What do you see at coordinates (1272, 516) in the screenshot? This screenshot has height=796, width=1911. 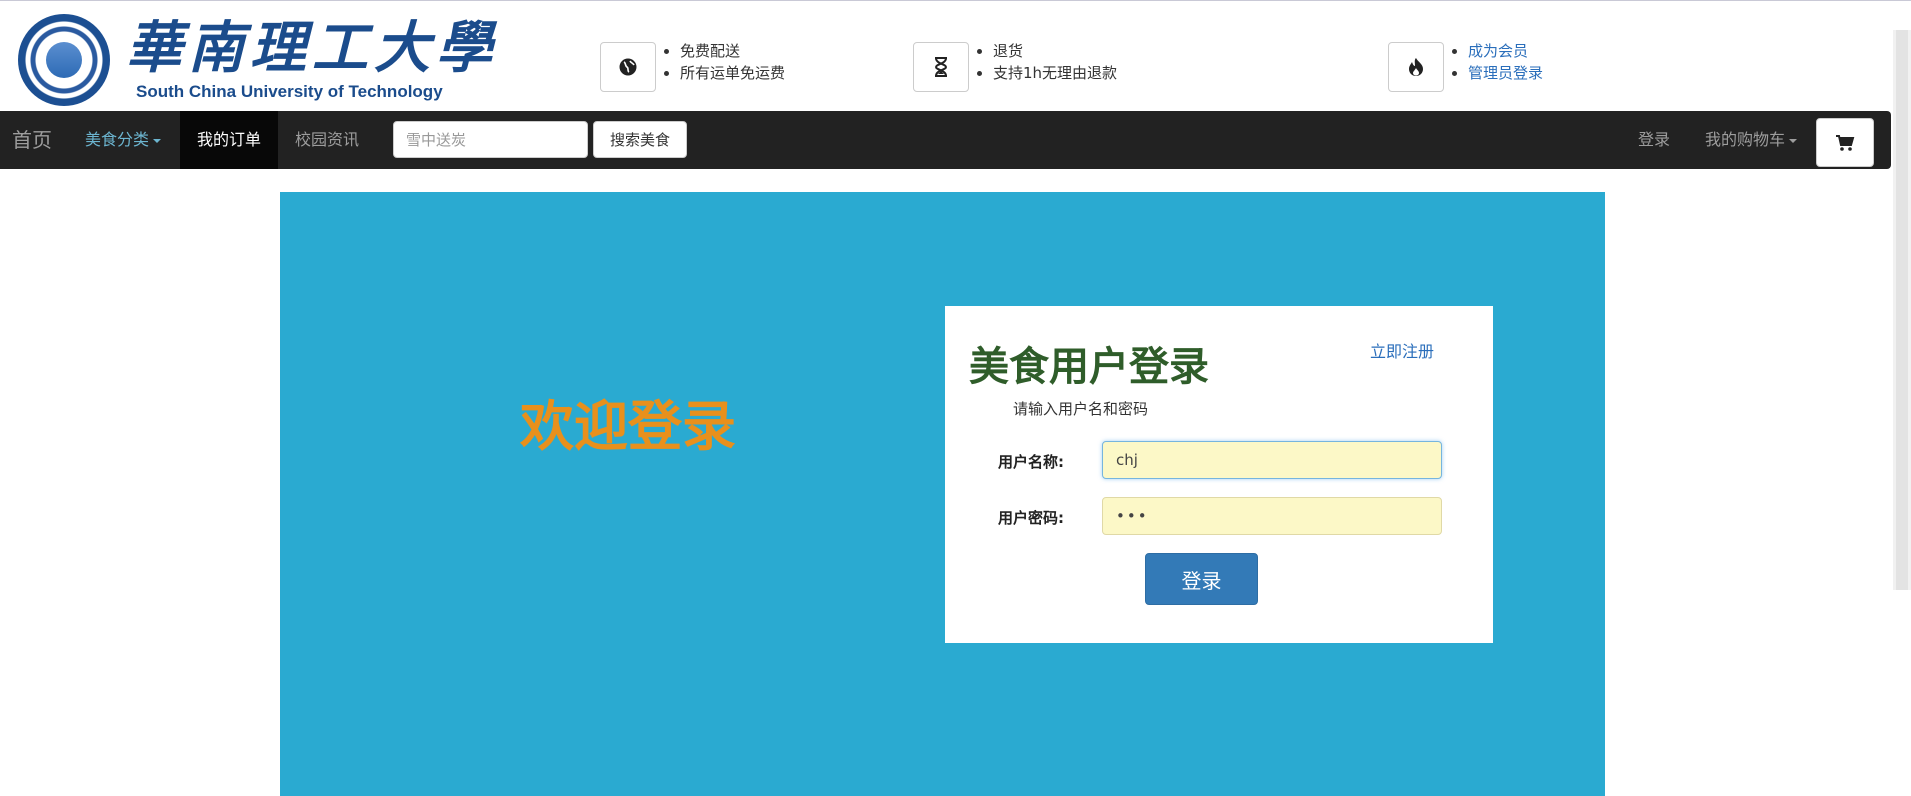 I see `password-field` at bounding box center [1272, 516].